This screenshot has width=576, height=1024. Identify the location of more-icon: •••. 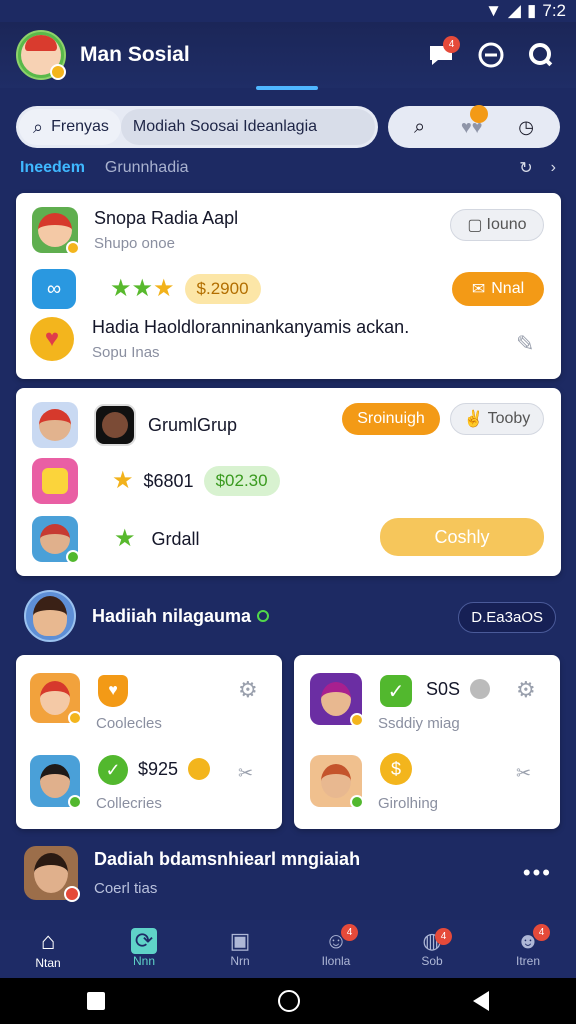
(537, 873).